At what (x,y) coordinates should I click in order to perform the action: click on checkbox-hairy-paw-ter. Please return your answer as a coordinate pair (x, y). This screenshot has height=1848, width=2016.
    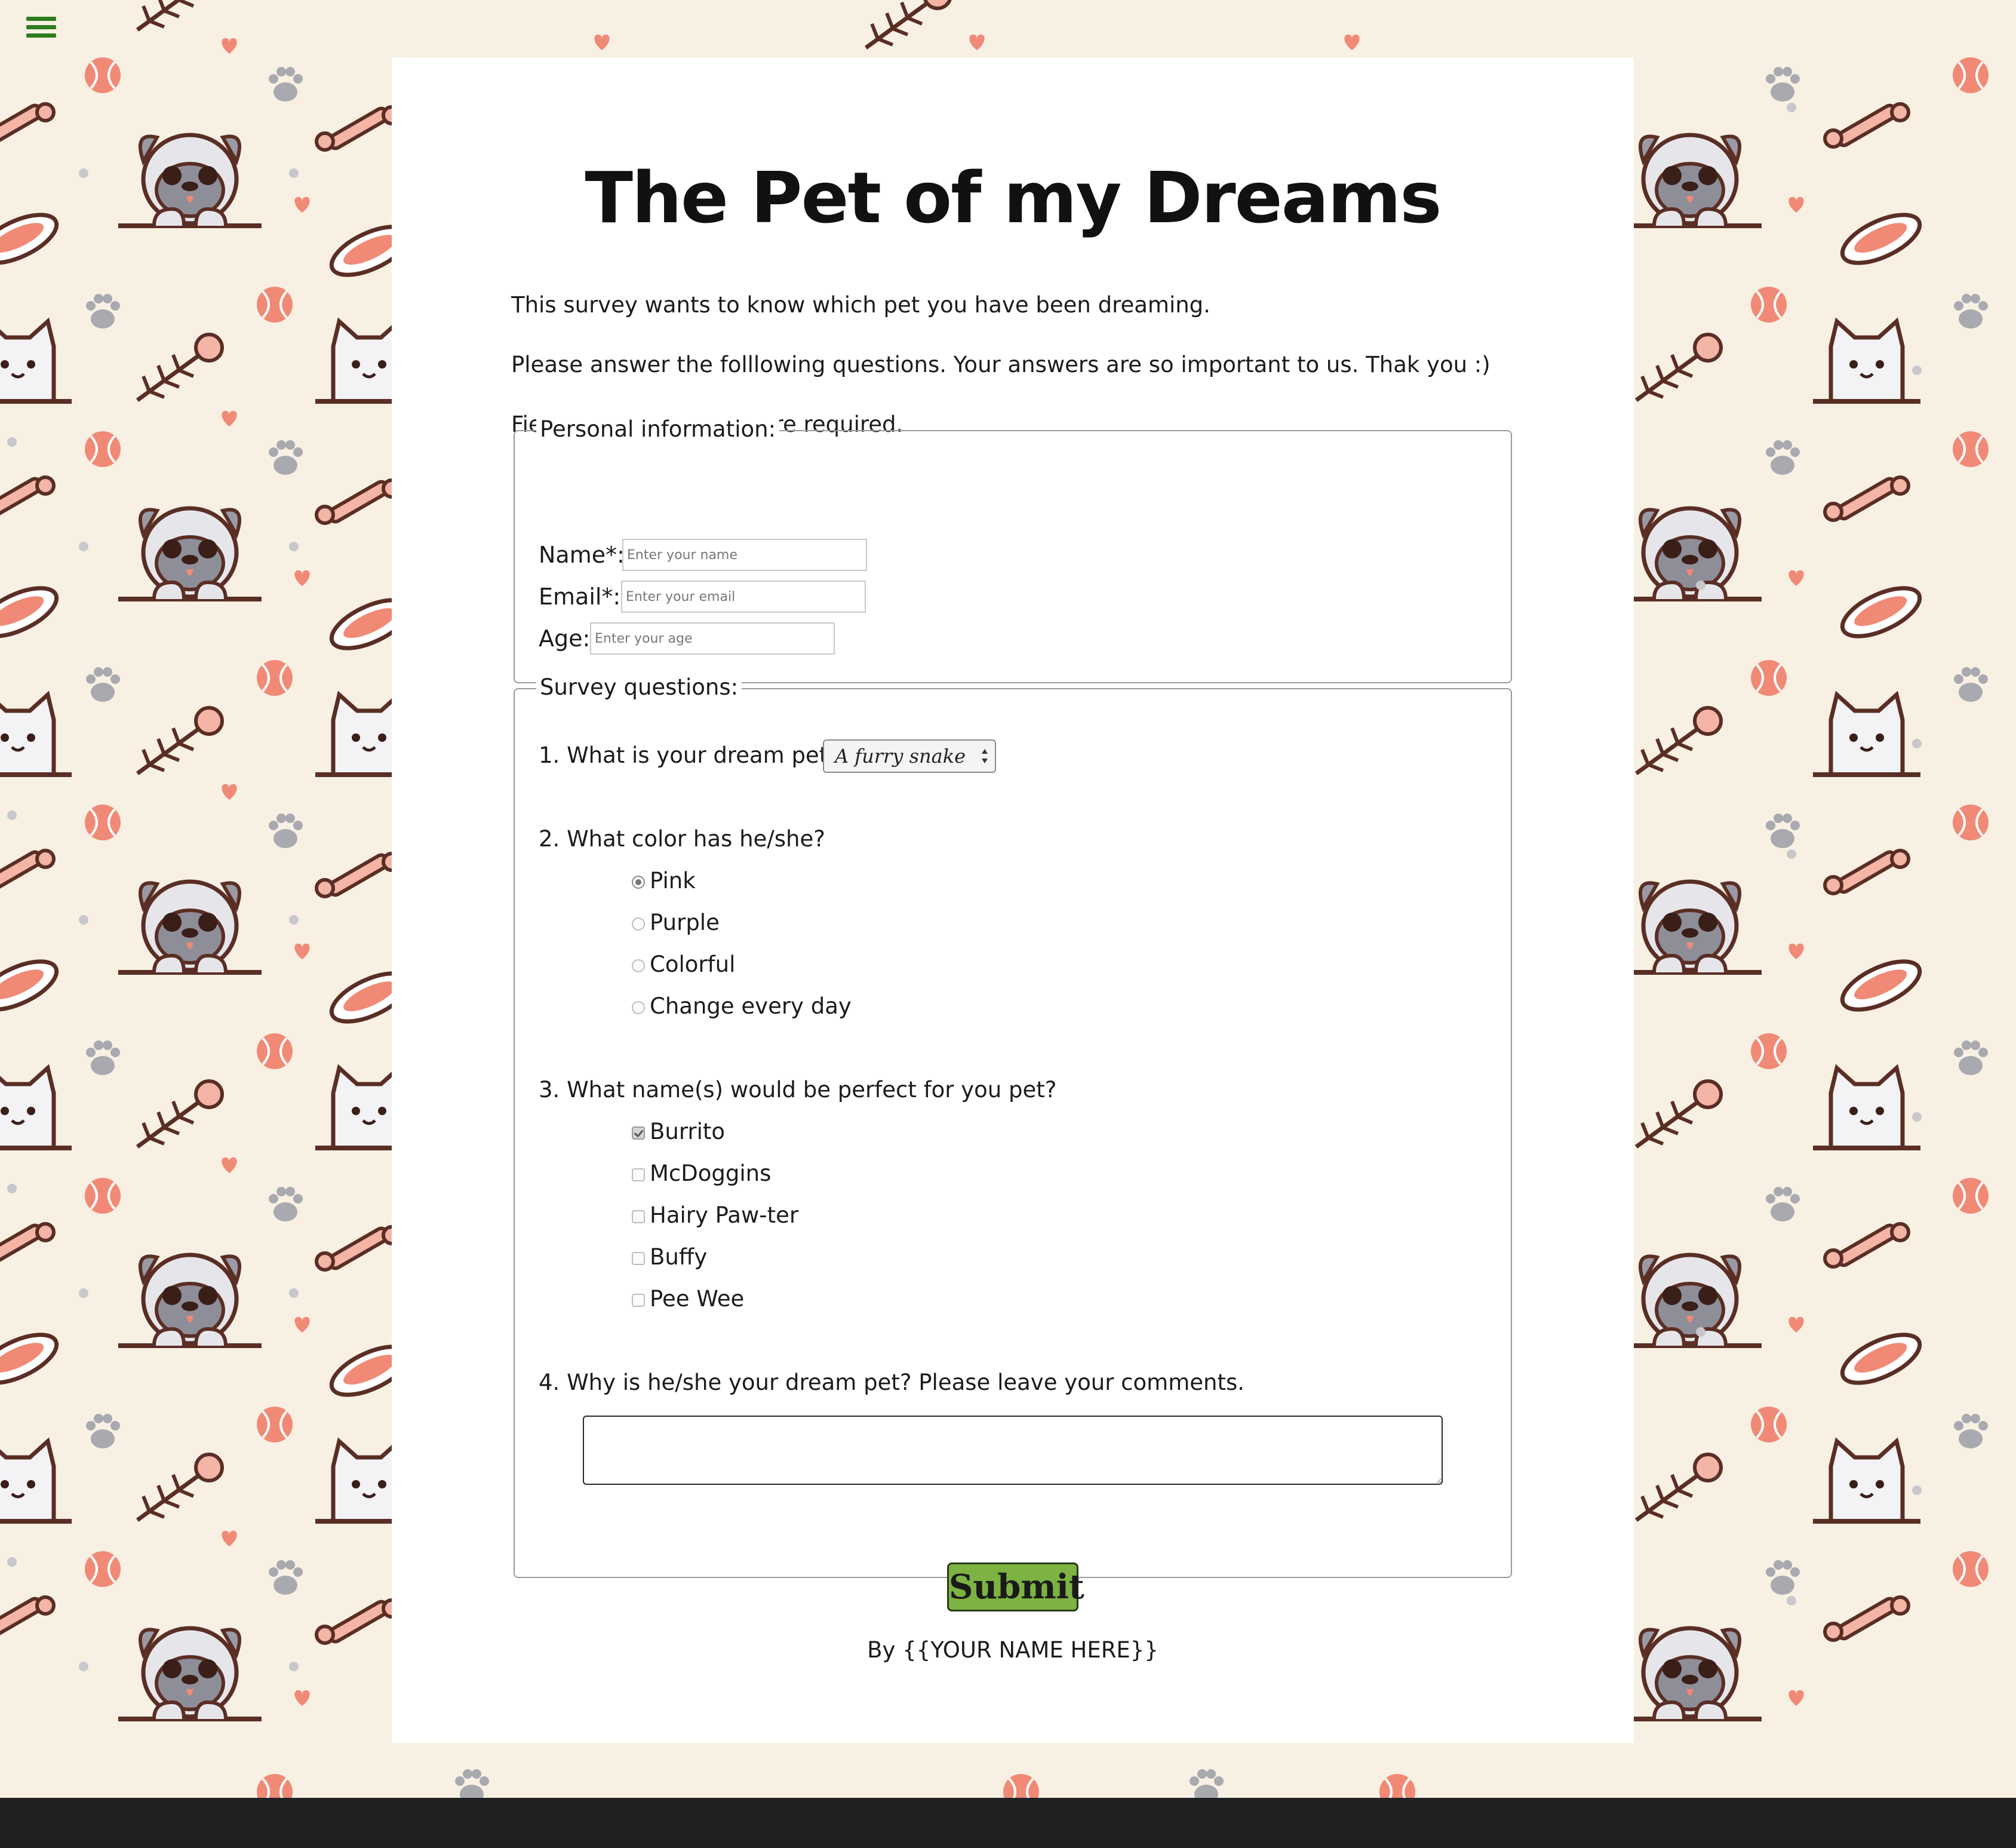
    Looking at the image, I should click on (638, 1216).